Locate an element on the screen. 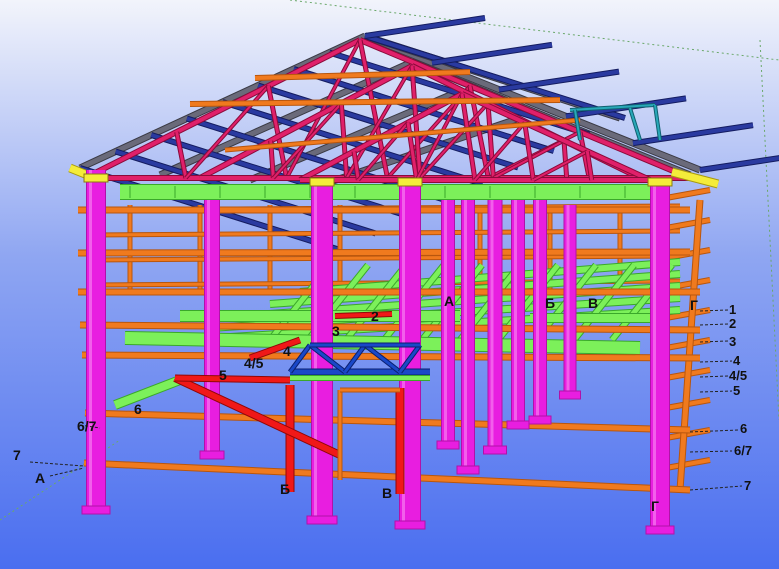  column-9-highlight is located at coordinates (515, 312).